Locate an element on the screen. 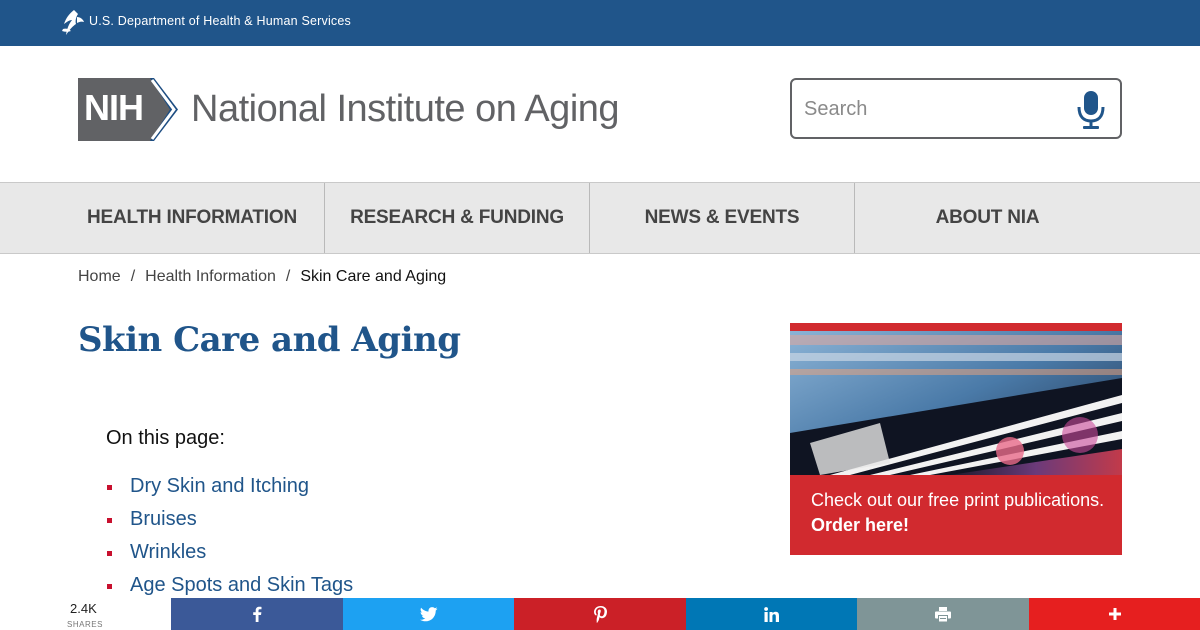 Image resolution: width=1200 pixels, height=630 pixels. linkedin-icon is located at coordinates (771, 614).